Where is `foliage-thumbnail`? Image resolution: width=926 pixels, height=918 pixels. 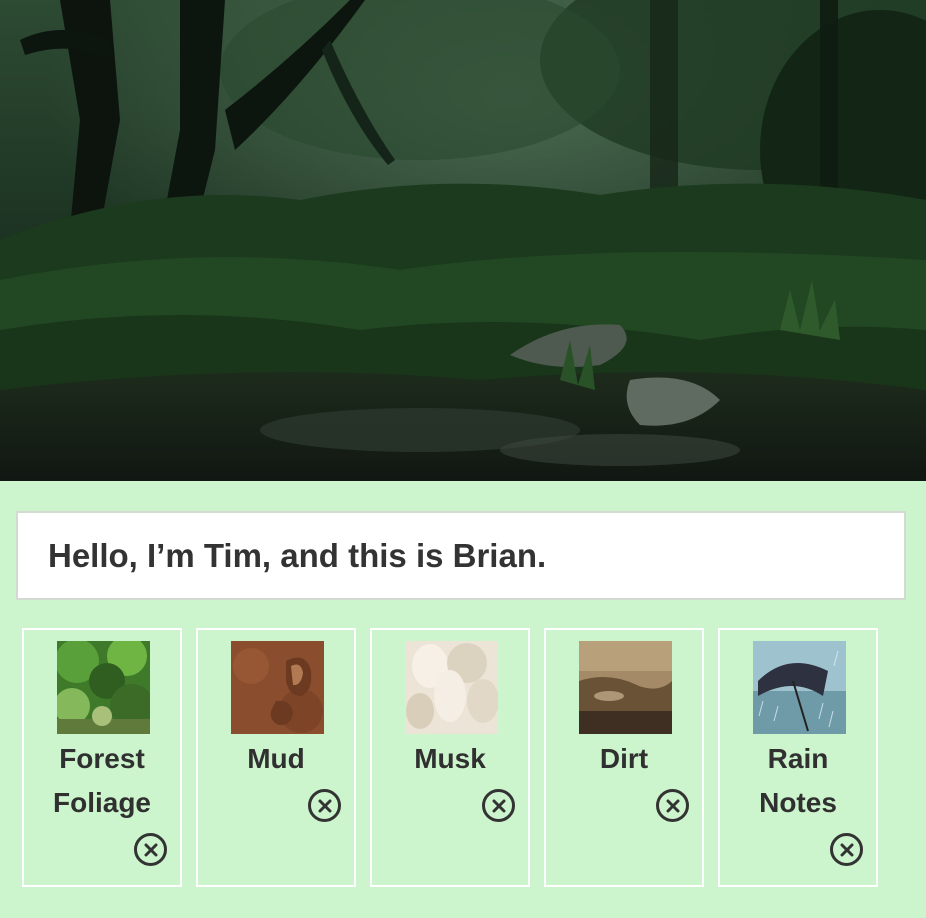 foliage-thumbnail is located at coordinates (103, 687).